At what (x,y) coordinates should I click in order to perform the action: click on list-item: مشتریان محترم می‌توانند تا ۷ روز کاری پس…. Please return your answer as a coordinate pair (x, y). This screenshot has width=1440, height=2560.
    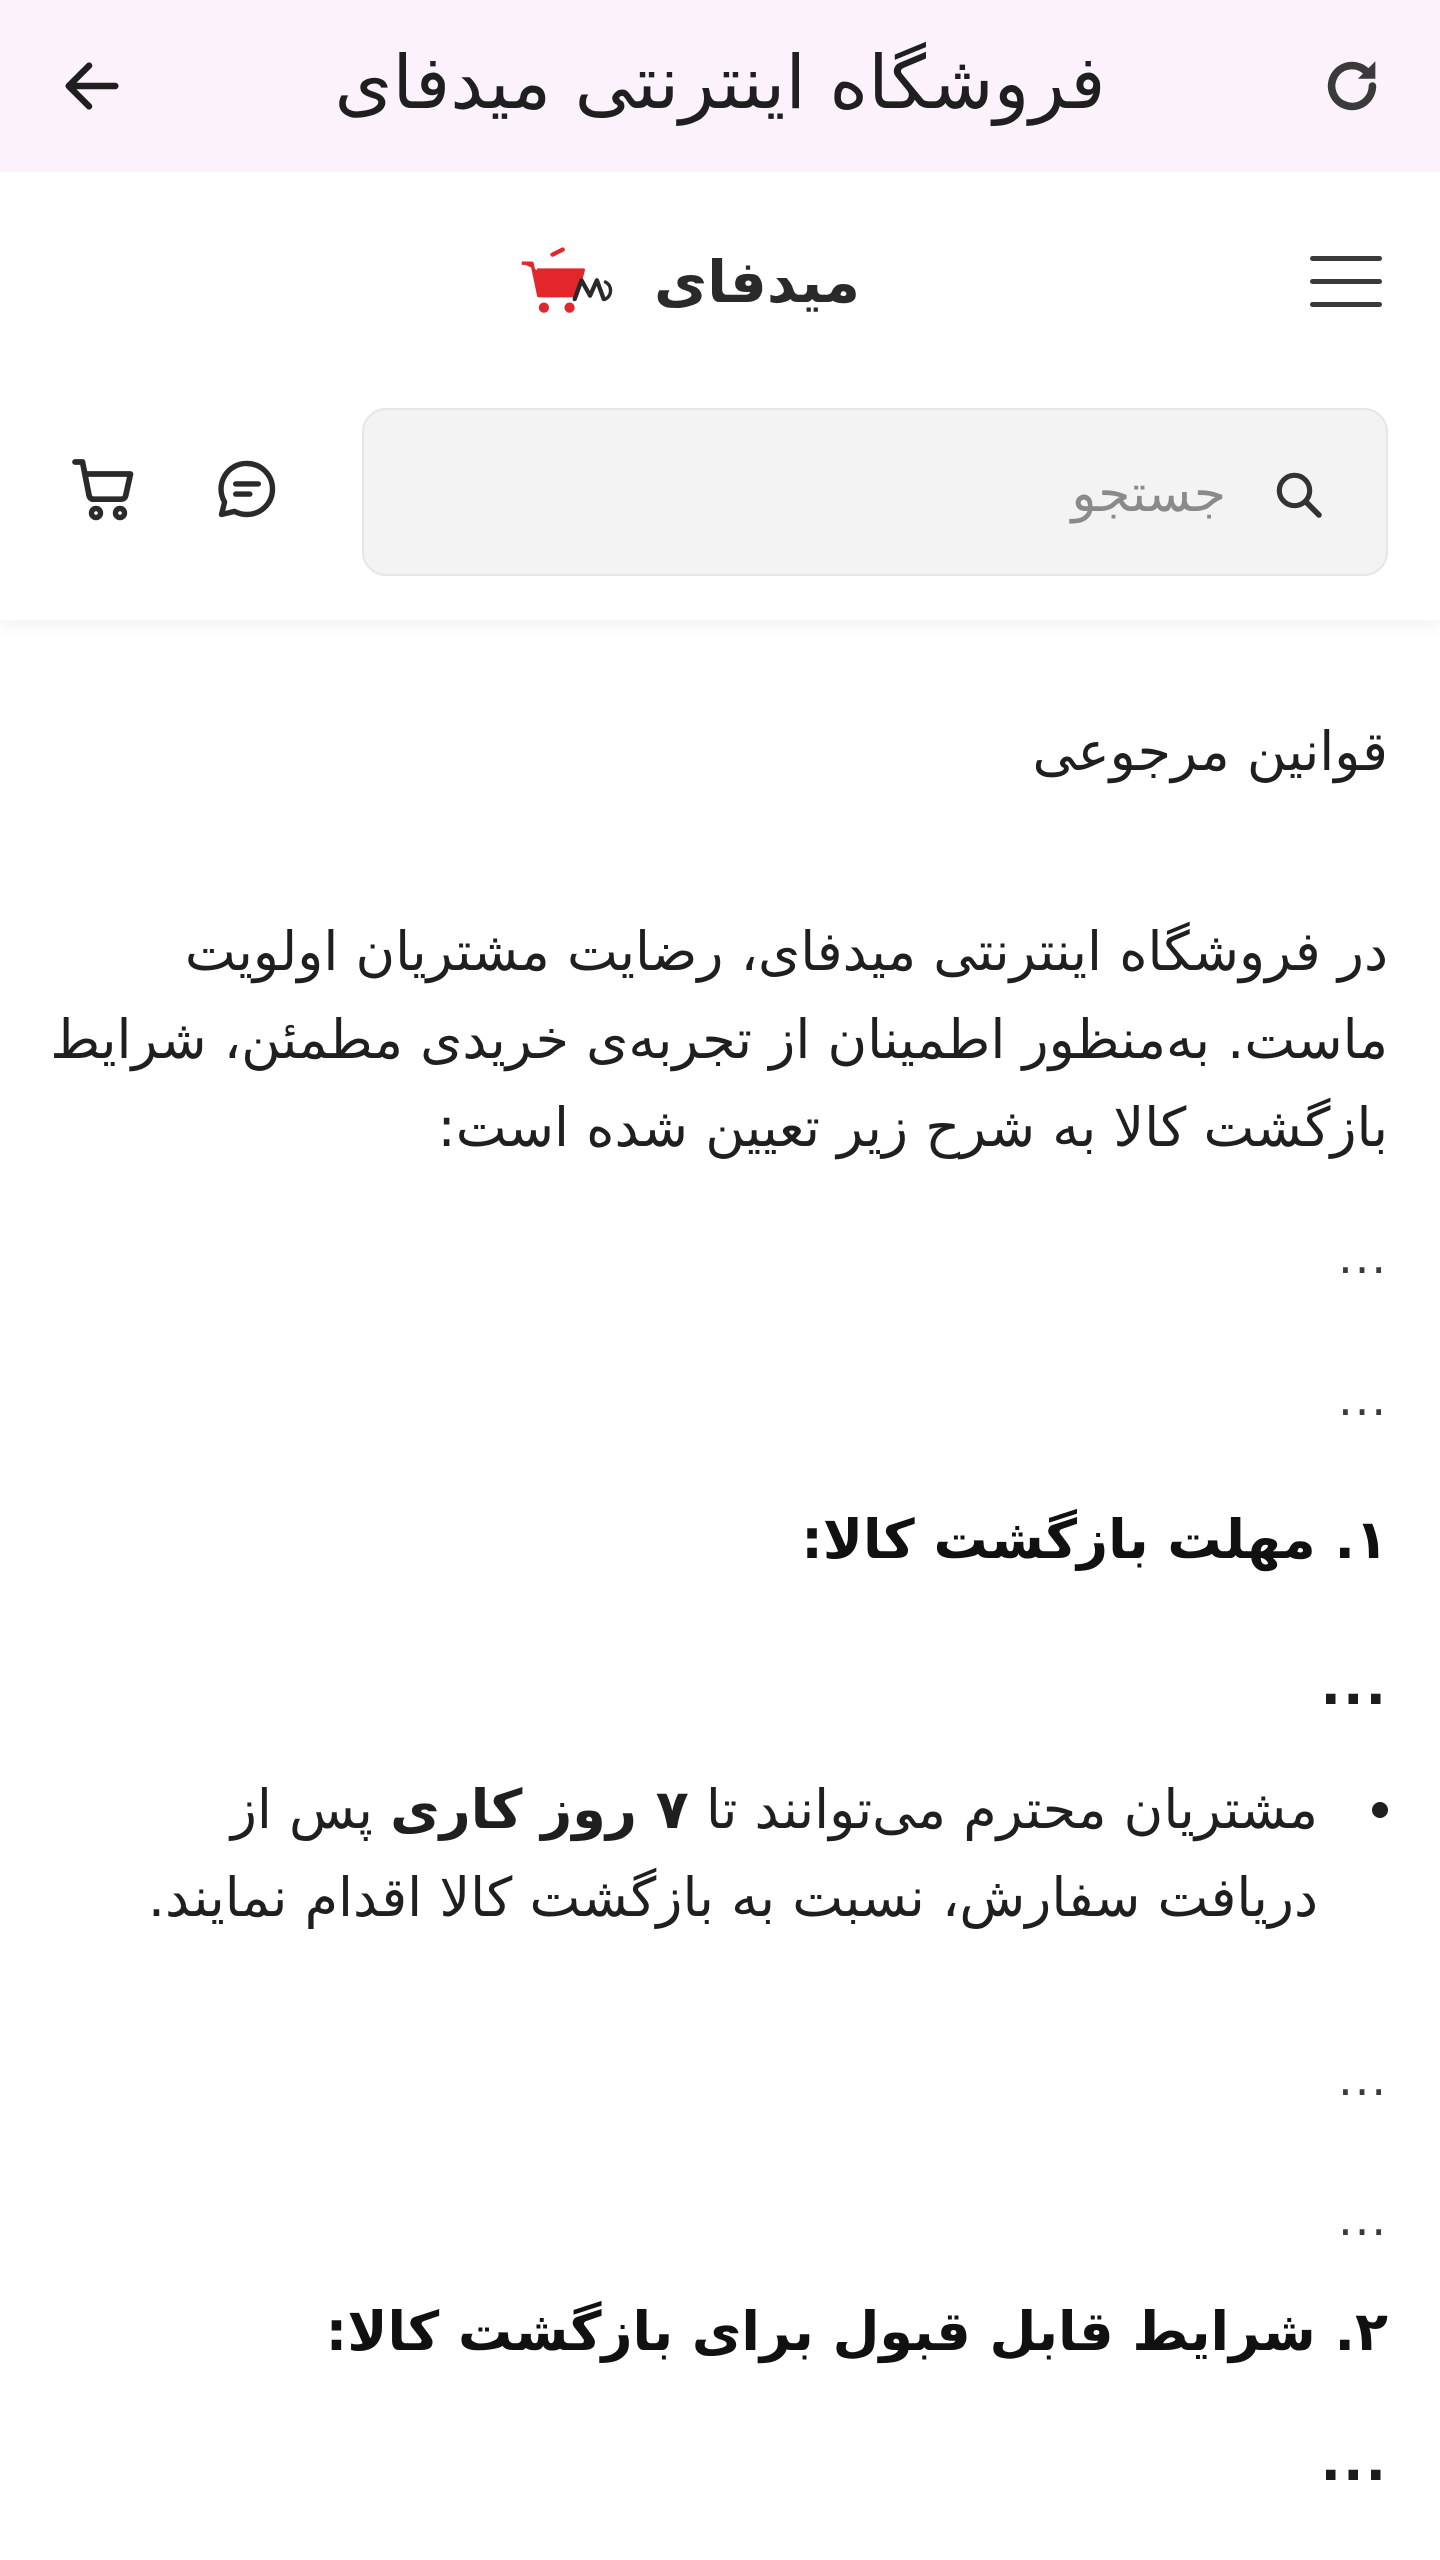
    Looking at the image, I should click on (729, 1854).